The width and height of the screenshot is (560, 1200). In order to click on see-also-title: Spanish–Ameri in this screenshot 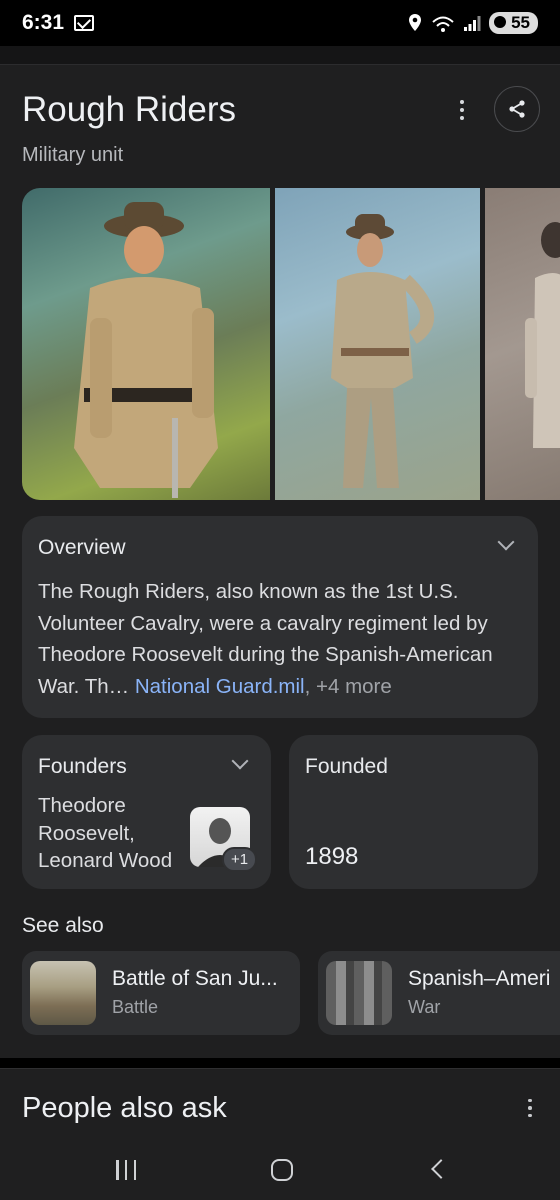, I will do `click(479, 978)`.